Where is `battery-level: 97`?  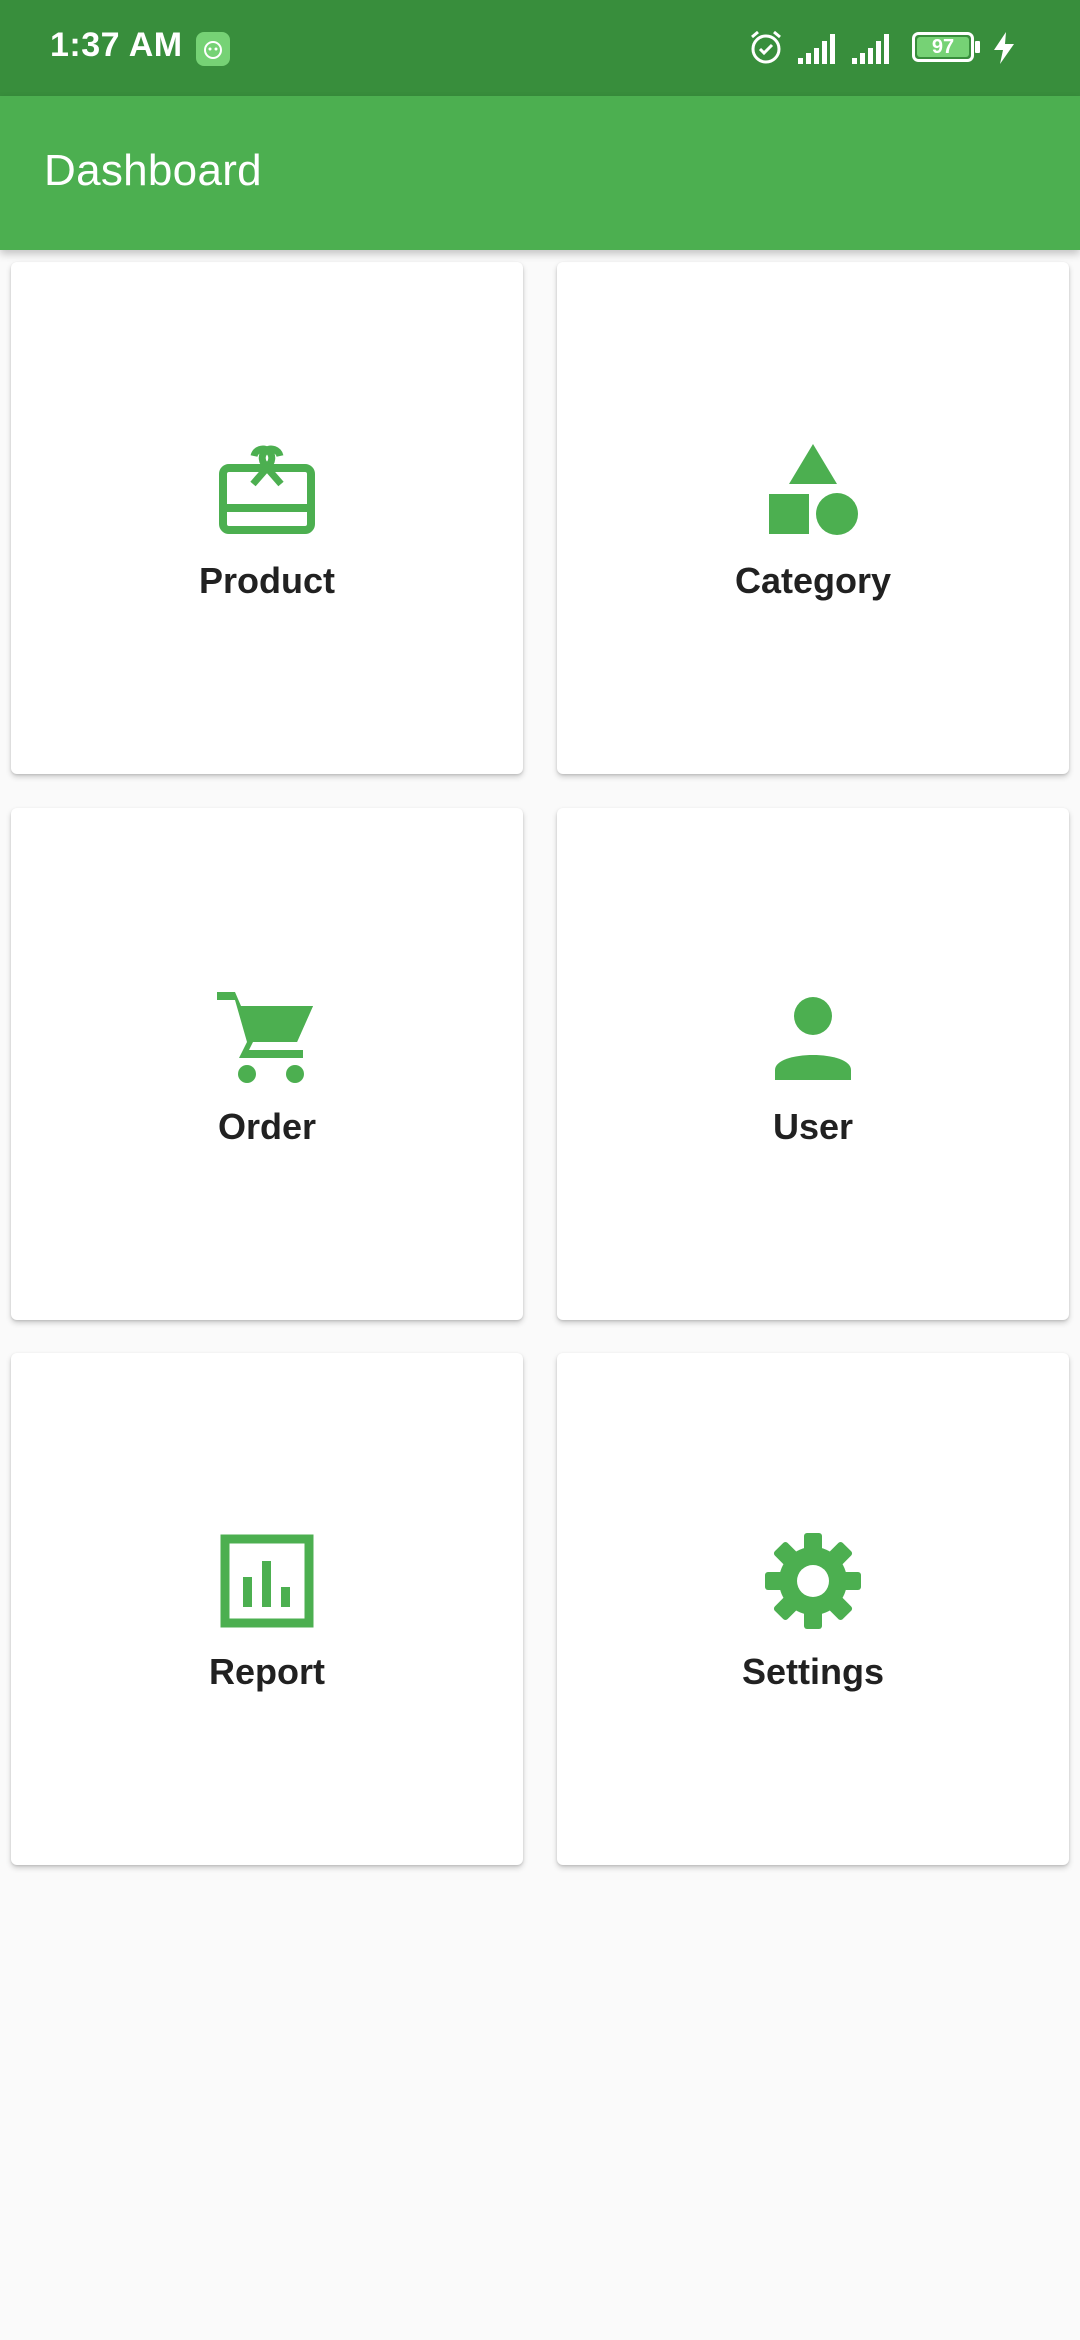 battery-level: 97 is located at coordinates (943, 47).